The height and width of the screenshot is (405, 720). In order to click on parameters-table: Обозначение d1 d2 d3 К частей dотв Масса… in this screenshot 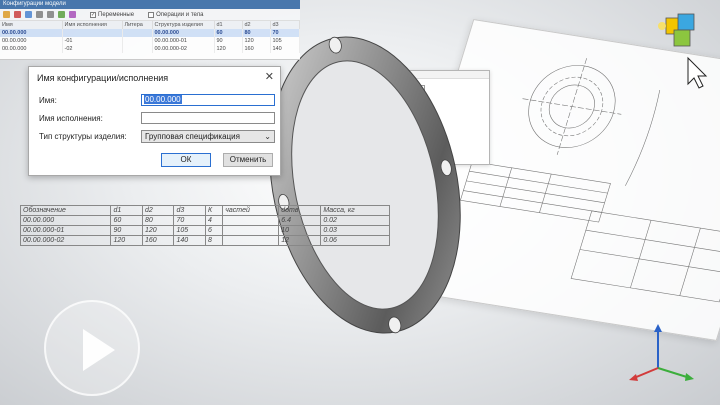, I will do `click(204, 225)`.